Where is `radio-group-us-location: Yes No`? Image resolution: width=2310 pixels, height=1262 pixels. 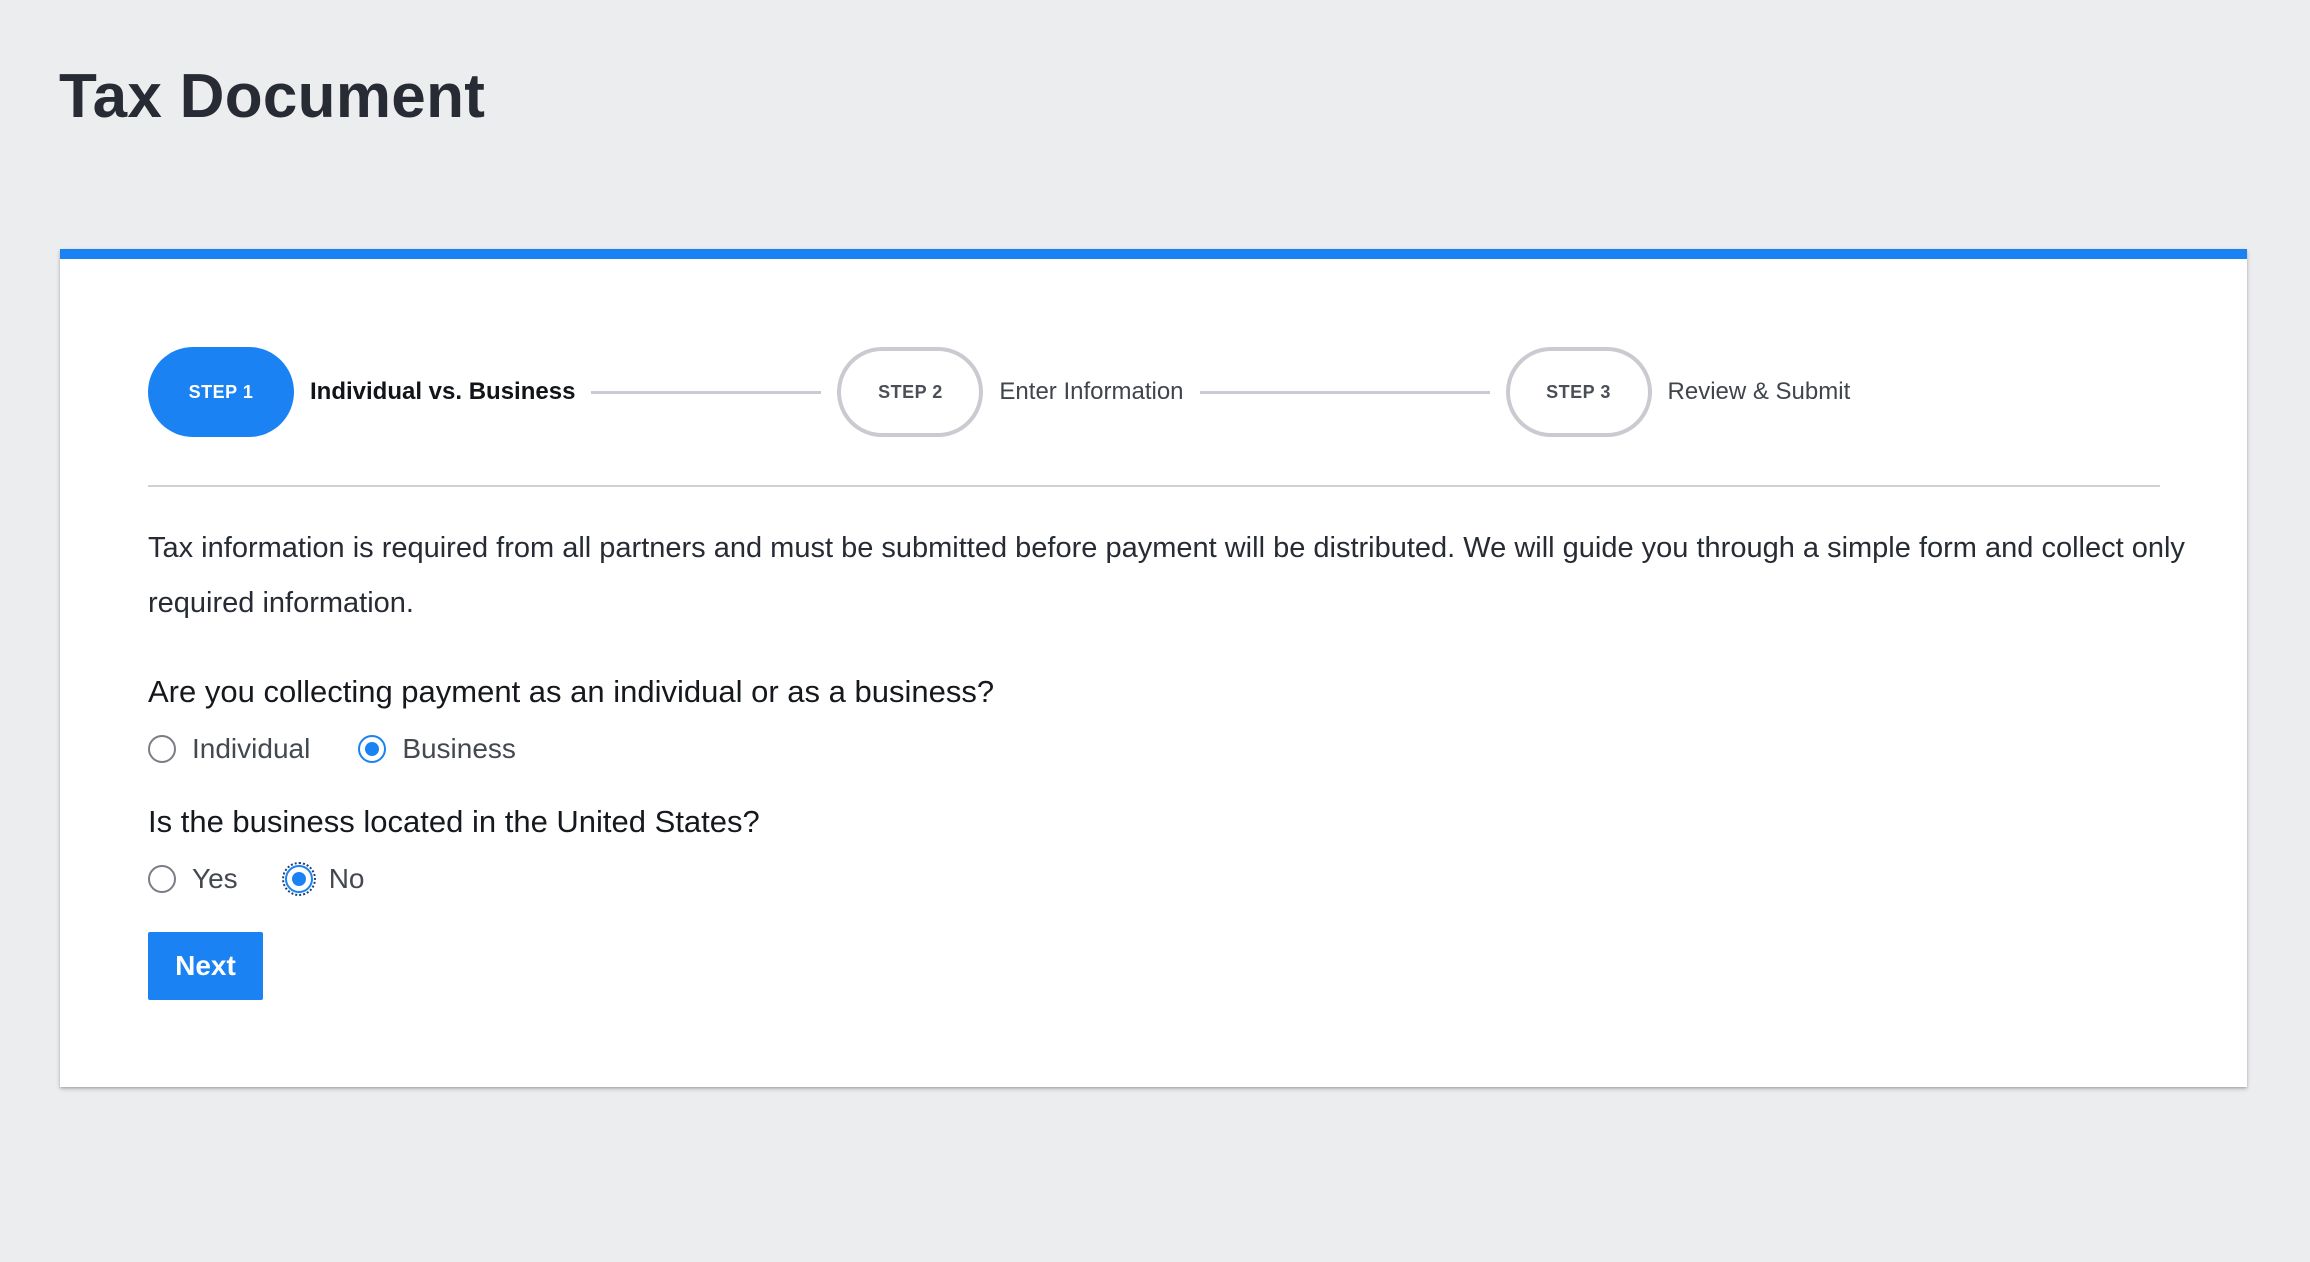
radio-group-us-location: Yes No is located at coordinates (256, 879).